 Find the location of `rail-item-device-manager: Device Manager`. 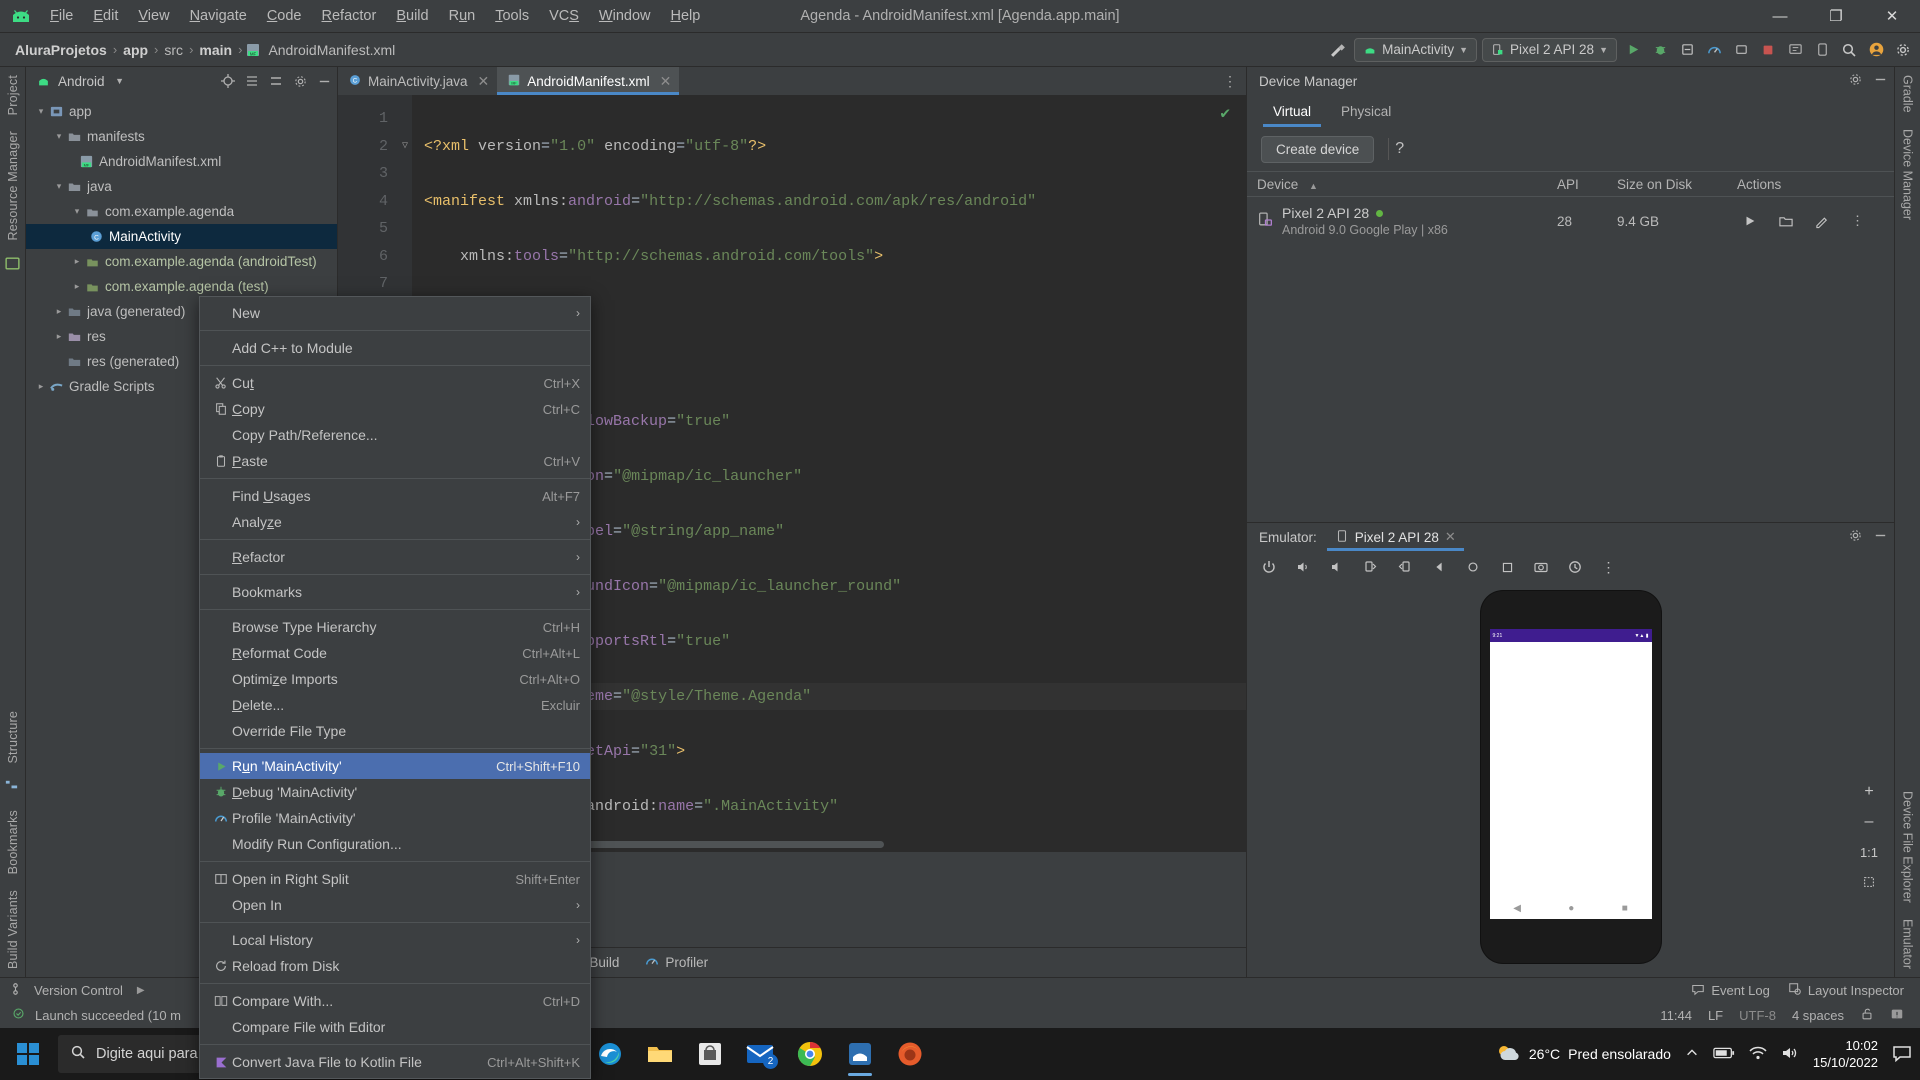

rail-item-device-manager: Device Manager is located at coordinates (1908, 174).